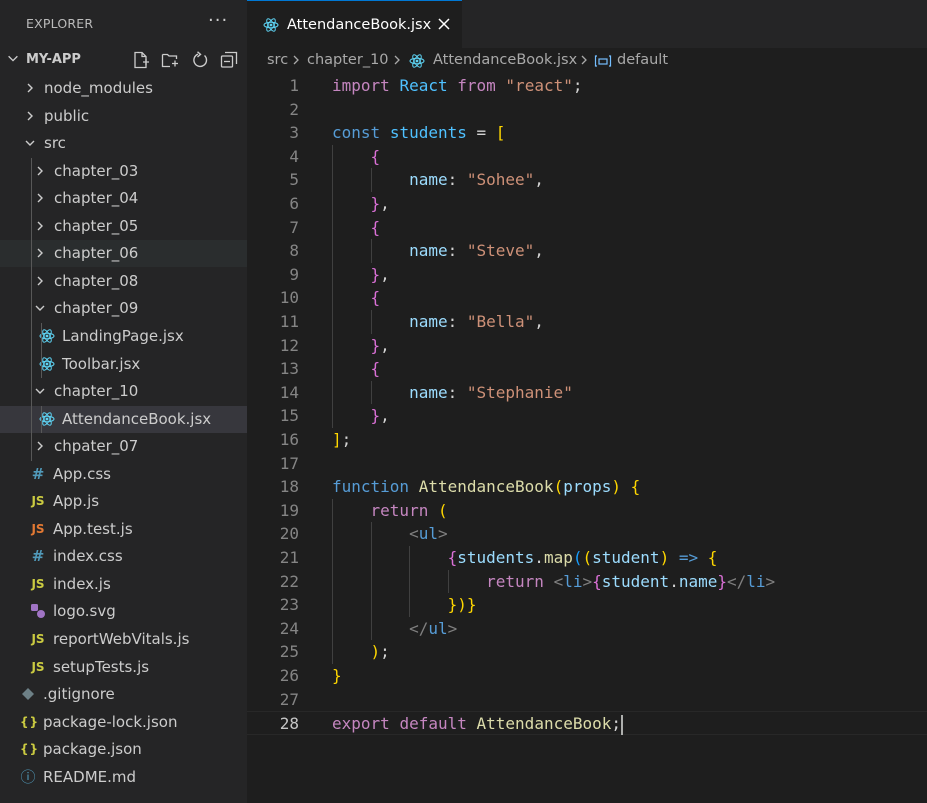  What do you see at coordinates (587, 393) in the screenshot?
I see `code-line: 14 name: "Stephanie"` at bounding box center [587, 393].